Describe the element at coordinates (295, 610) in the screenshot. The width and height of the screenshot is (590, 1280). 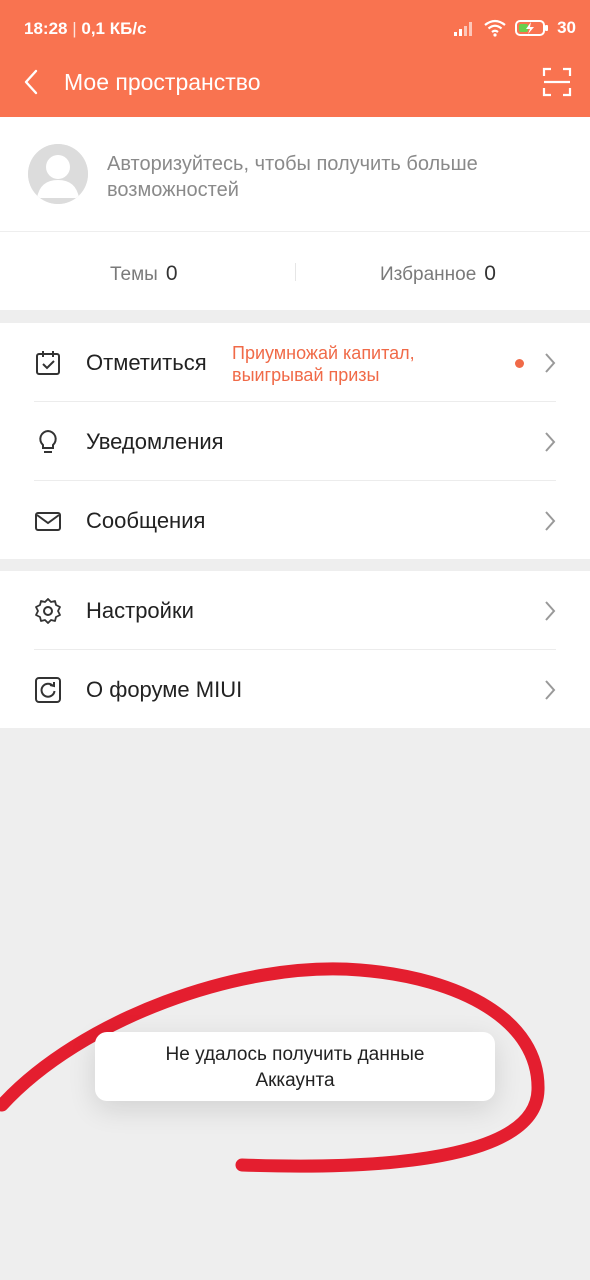
I see `menu-item-settings: Настройки` at that location.